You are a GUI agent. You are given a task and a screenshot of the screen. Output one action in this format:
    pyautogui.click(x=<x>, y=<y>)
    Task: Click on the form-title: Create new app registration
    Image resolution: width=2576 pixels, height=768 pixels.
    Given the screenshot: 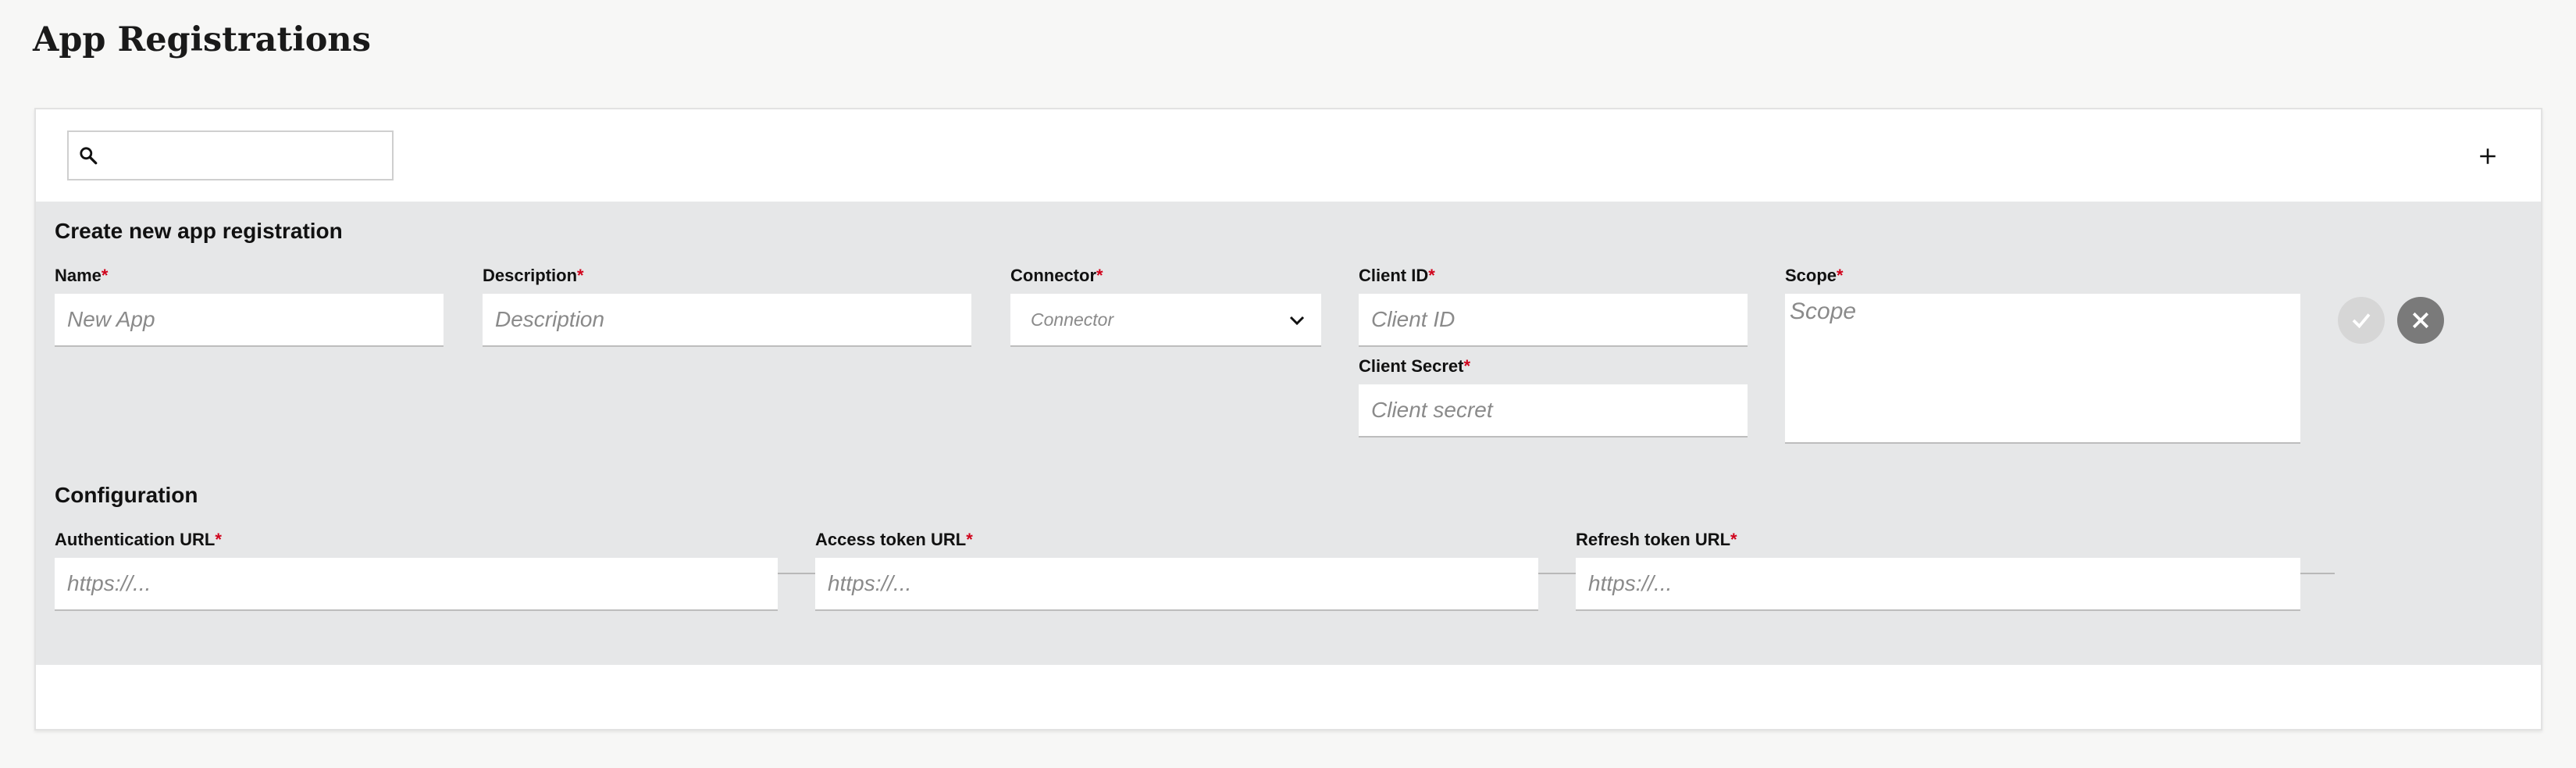 What is the action you would take?
    pyautogui.click(x=199, y=231)
    